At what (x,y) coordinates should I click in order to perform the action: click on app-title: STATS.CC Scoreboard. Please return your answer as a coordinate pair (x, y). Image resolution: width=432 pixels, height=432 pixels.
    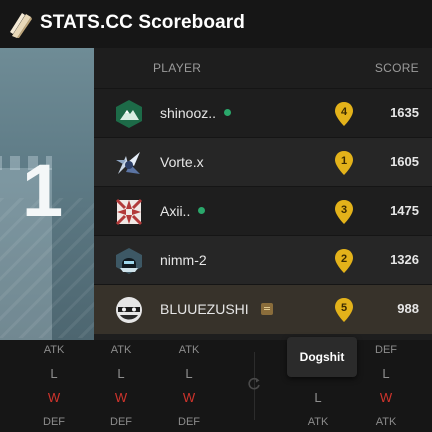
    Looking at the image, I should click on (142, 22).